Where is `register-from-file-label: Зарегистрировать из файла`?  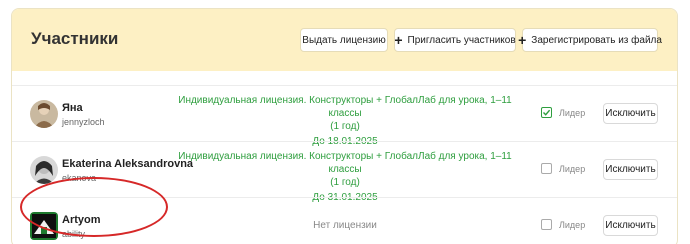 register-from-file-label: Зарегистрировать из файла is located at coordinates (596, 40).